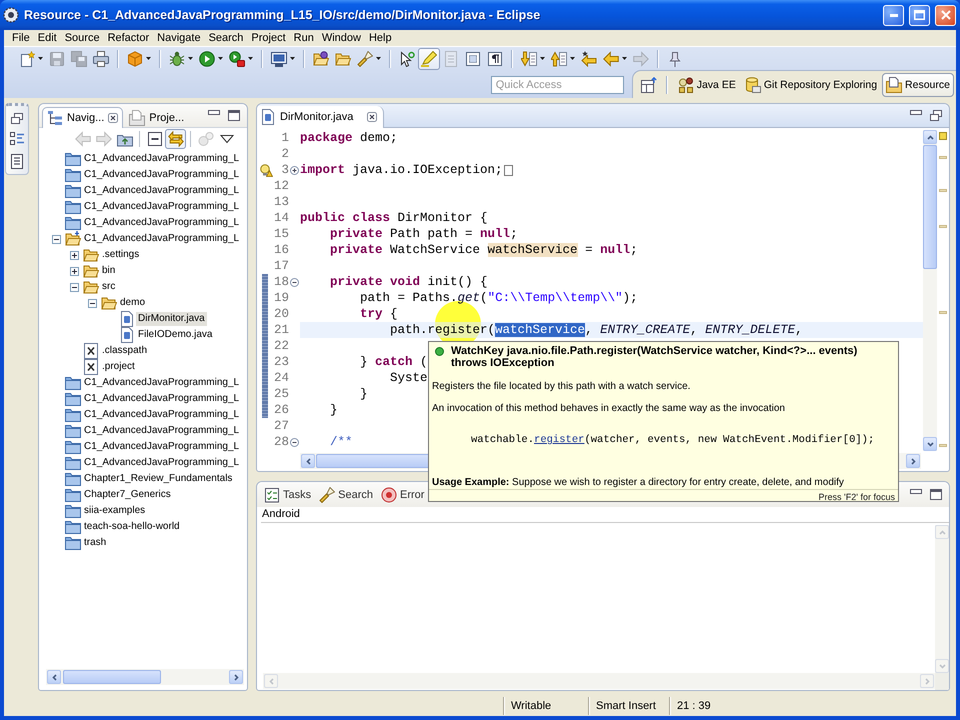  Describe the element at coordinates (281, 298) in the screenshot. I see `line-number: 19` at that location.